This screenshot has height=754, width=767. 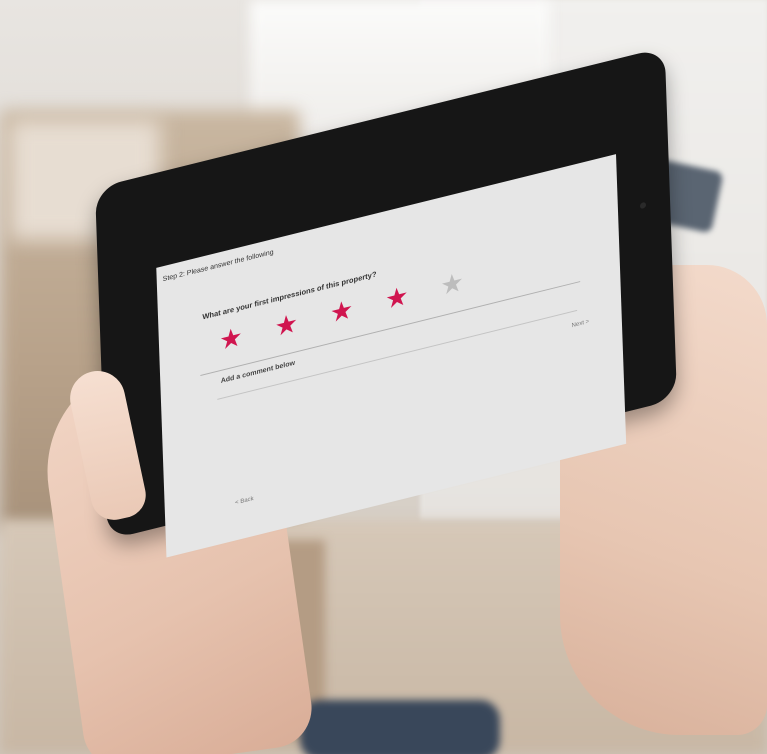 What do you see at coordinates (643, 205) in the screenshot?
I see `tablet-camera` at bounding box center [643, 205].